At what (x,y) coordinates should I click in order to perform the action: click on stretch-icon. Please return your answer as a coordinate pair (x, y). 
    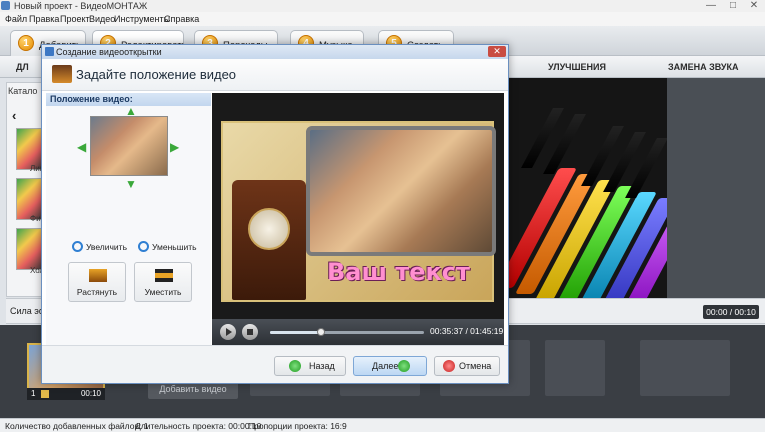
    Looking at the image, I should click on (98, 275).